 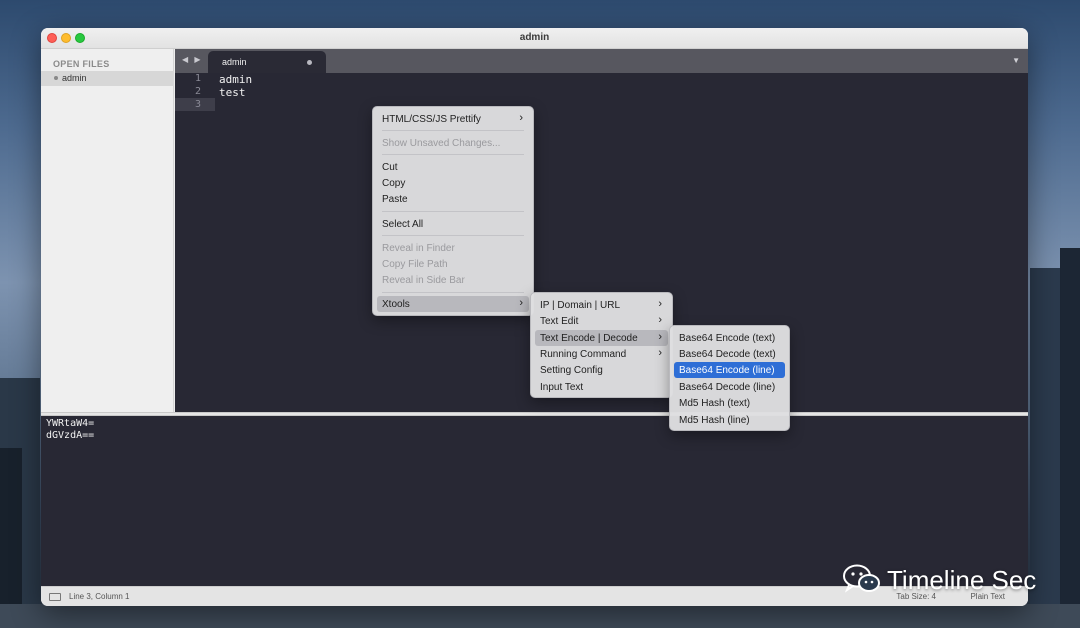 What do you see at coordinates (197, 104) in the screenshot?
I see `line-number: 3` at bounding box center [197, 104].